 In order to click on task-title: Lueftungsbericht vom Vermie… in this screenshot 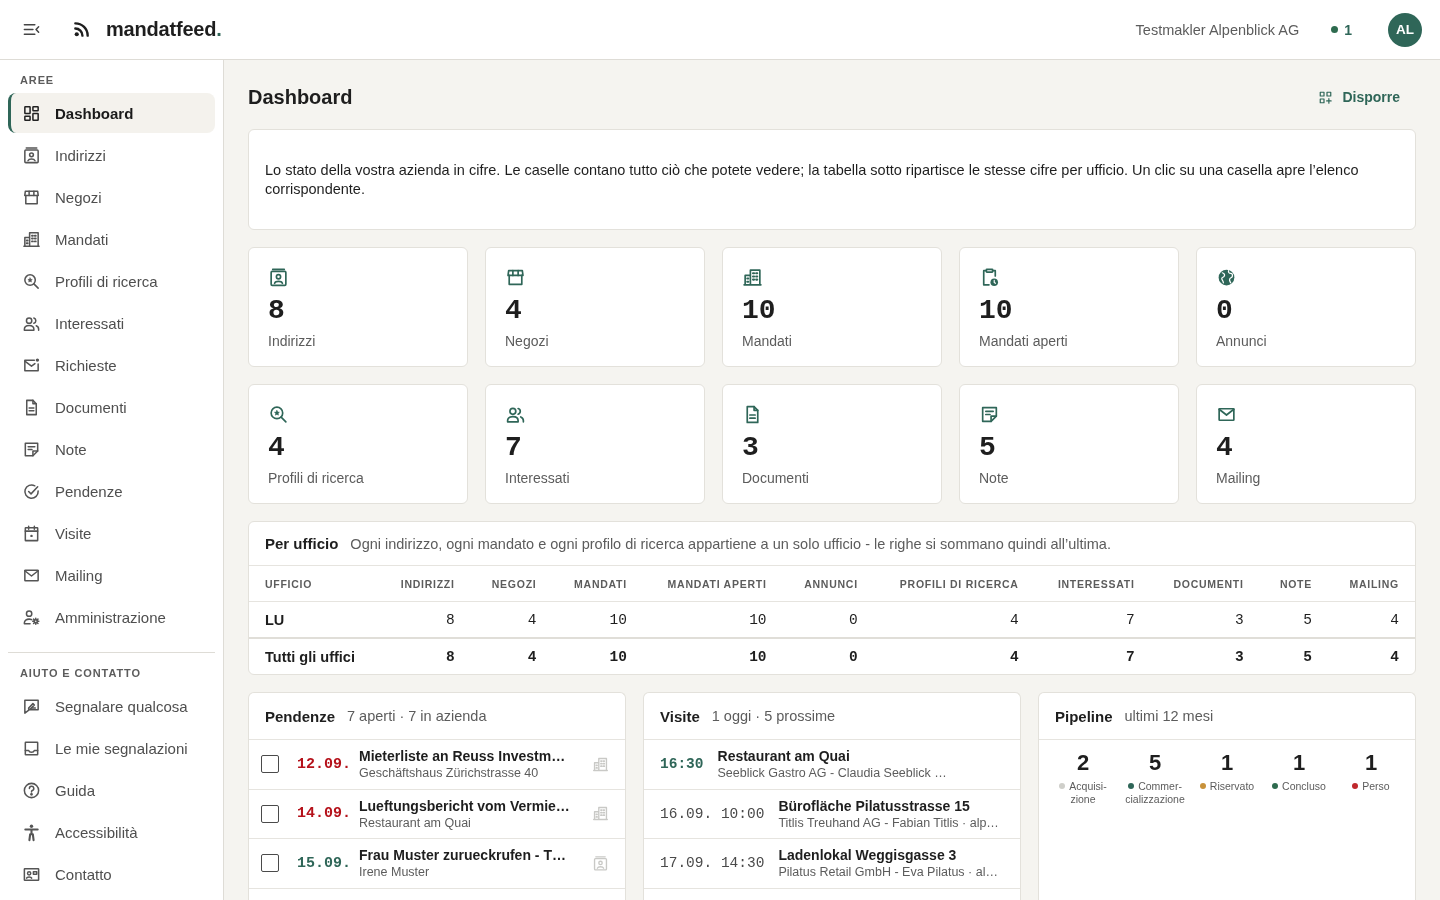, I will do `click(464, 805)`.